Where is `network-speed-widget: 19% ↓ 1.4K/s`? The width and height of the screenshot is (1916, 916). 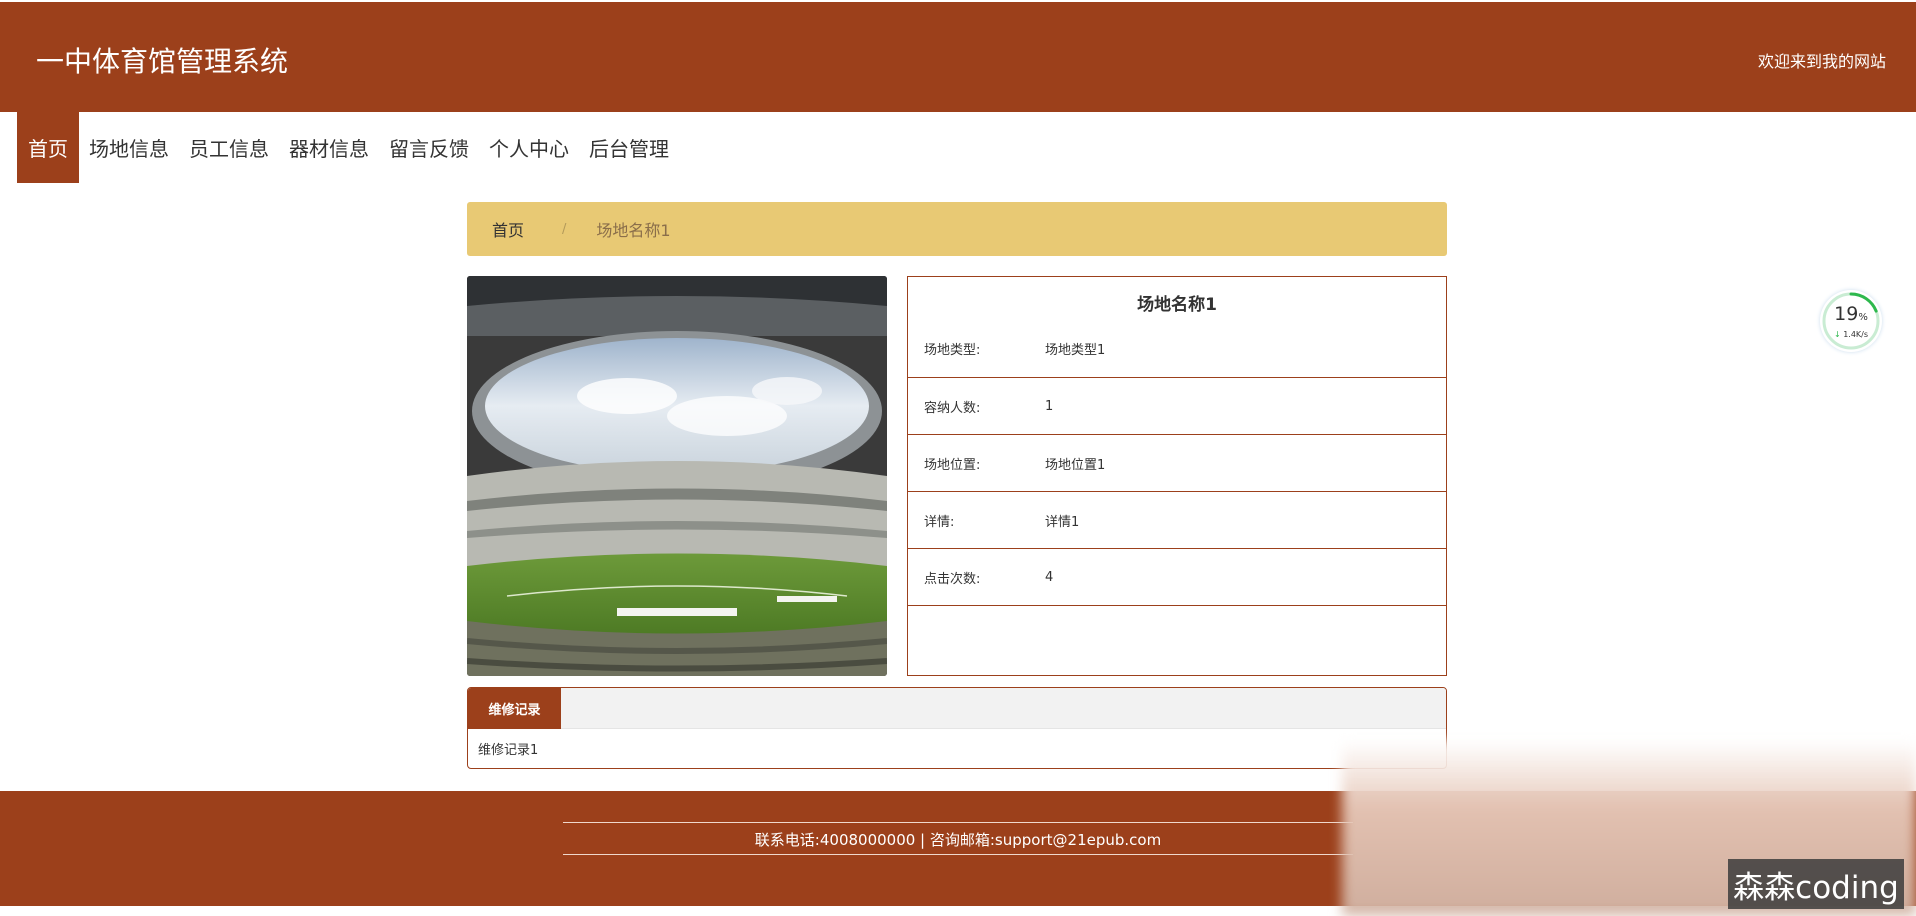 network-speed-widget: 19% ↓ 1.4K/s is located at coordinates (1851, 321).